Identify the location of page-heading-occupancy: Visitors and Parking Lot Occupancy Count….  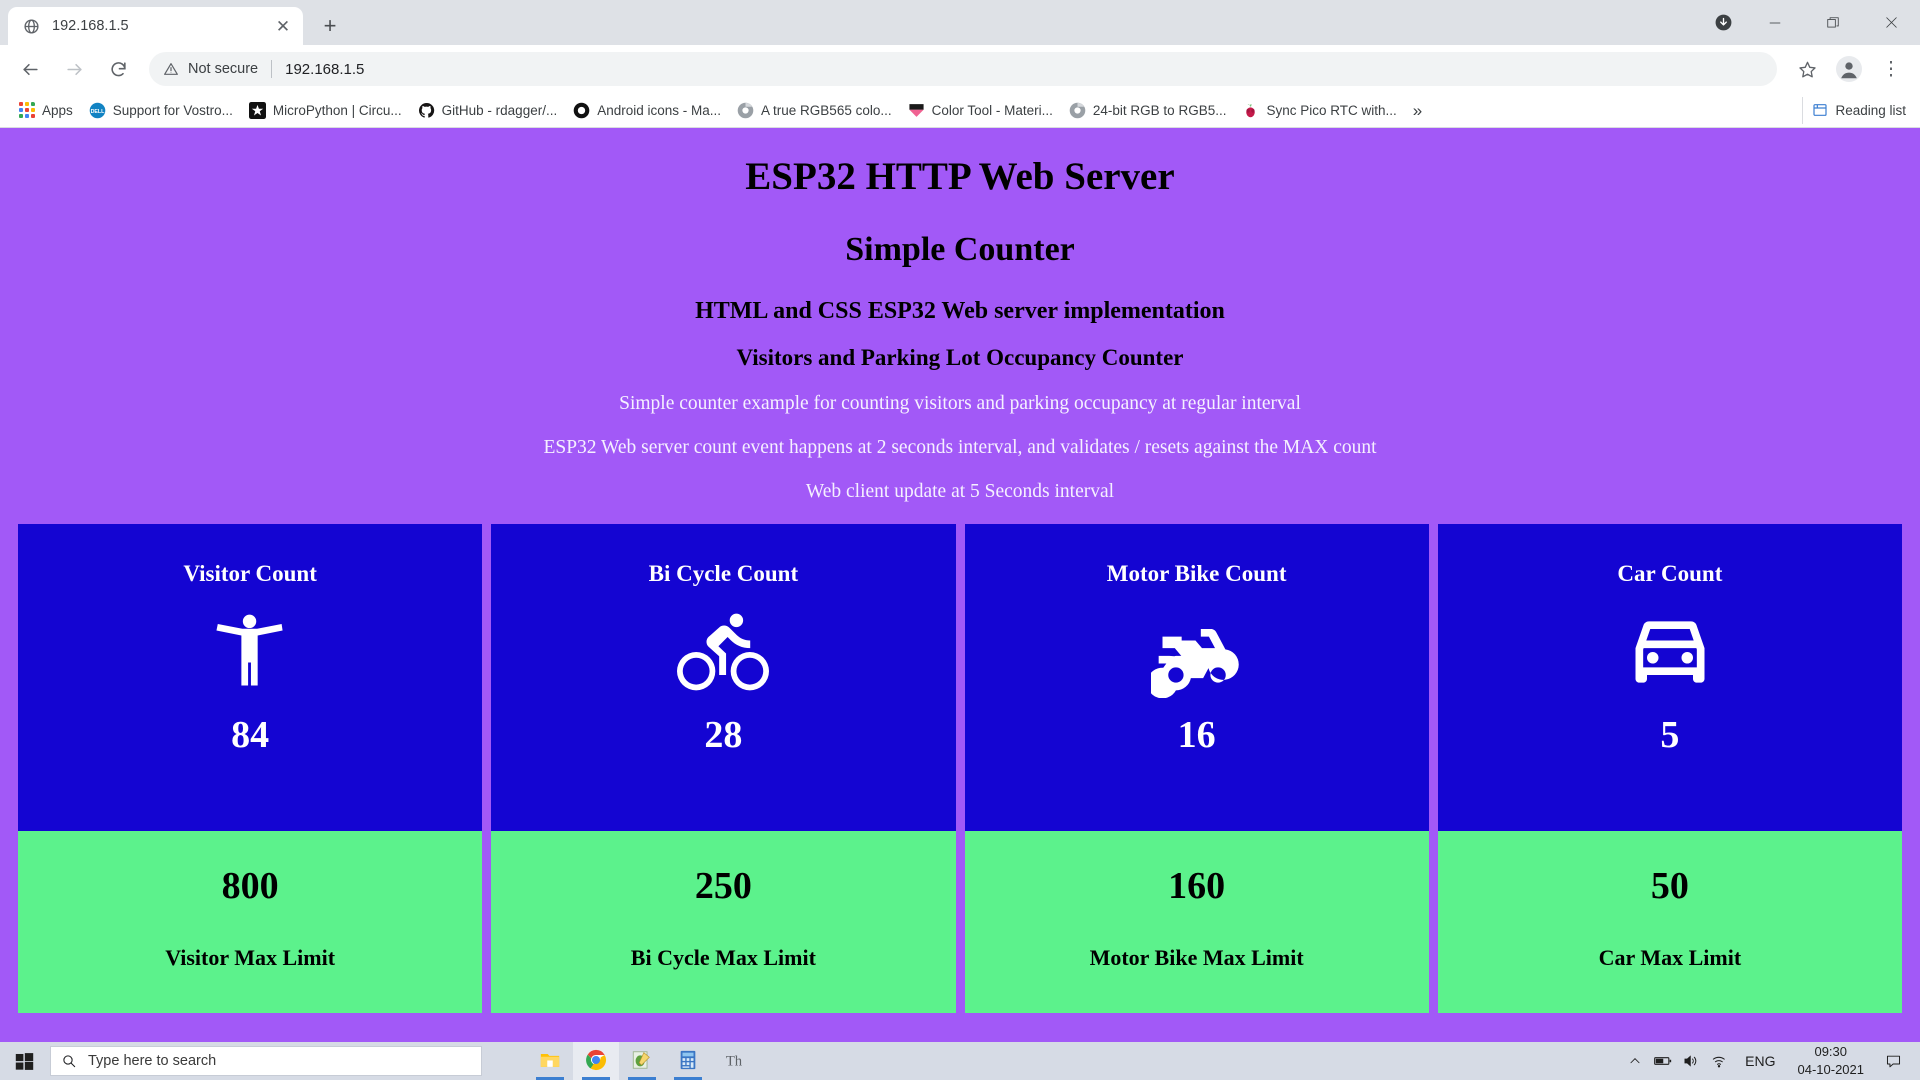
(960, 357).